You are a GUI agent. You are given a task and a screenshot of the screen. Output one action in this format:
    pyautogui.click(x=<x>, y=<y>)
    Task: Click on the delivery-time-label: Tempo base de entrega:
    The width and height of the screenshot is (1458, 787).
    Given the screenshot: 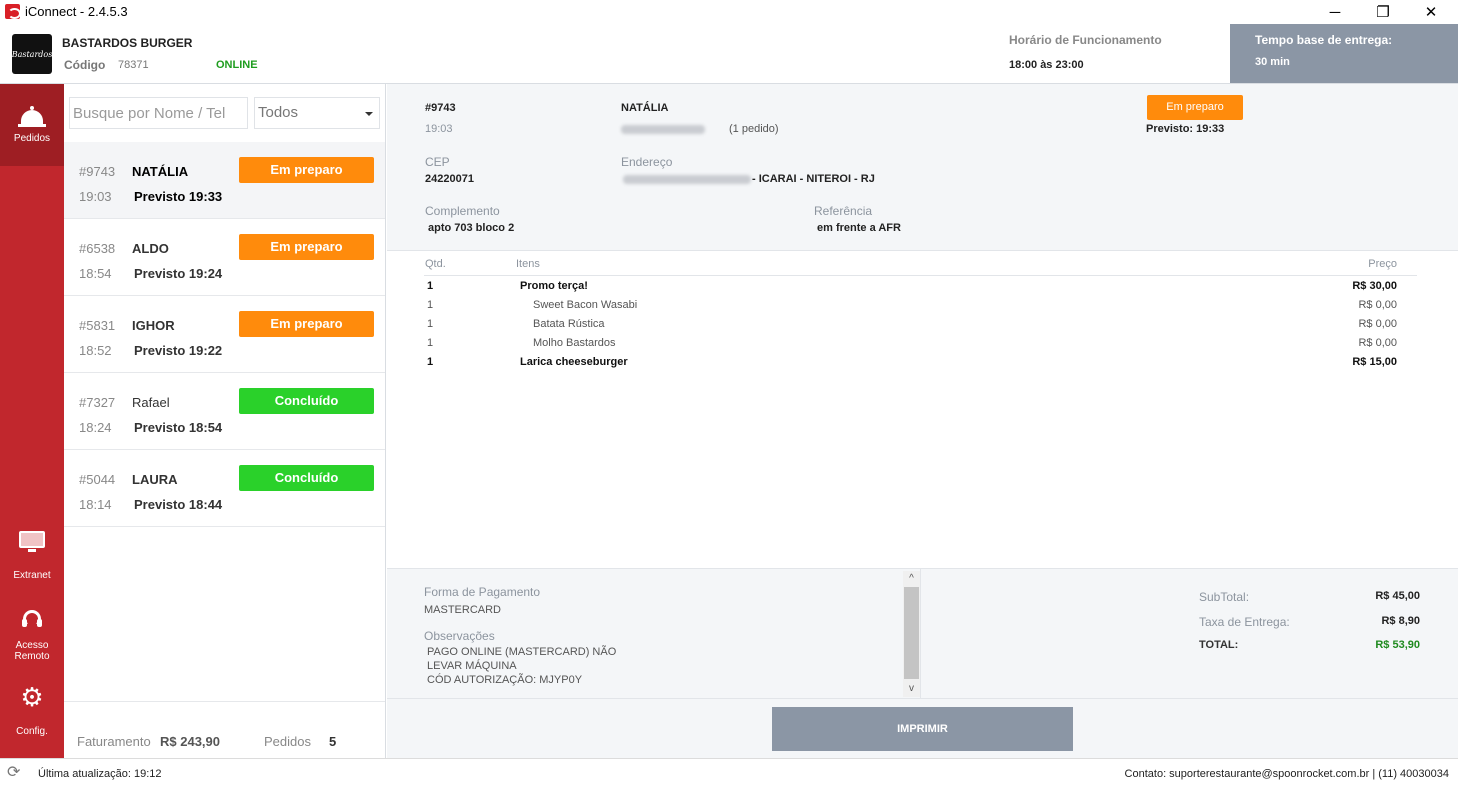 What is the action you would take?
    pyautogui.click(x=1324, y=40)
    